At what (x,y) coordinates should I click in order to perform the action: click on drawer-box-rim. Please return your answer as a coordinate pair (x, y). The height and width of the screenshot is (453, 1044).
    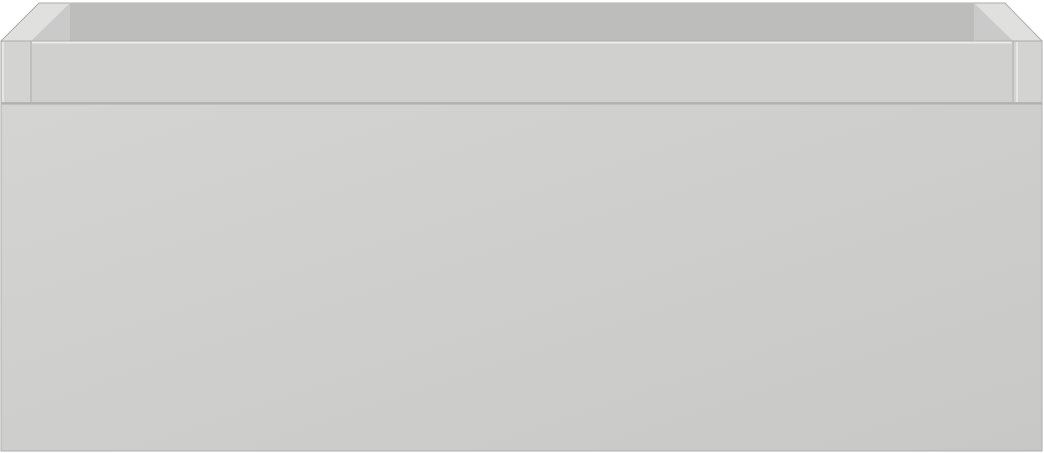
    Looking at the image, I should click on (522, 72).